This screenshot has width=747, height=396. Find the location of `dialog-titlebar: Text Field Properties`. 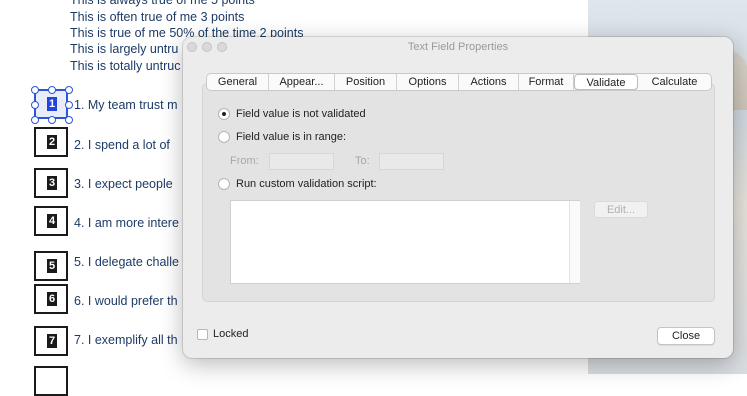

dialog-titlebar: Text Field Properties is located at coordinates (458, 48).